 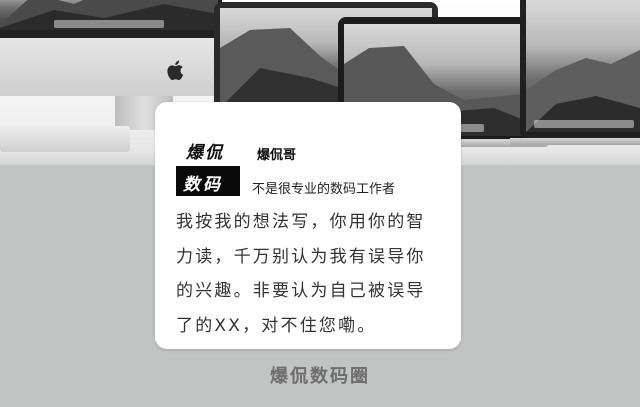 I want to click on footer-caption: 爆侃数码圈, so click(x=320, y=376).